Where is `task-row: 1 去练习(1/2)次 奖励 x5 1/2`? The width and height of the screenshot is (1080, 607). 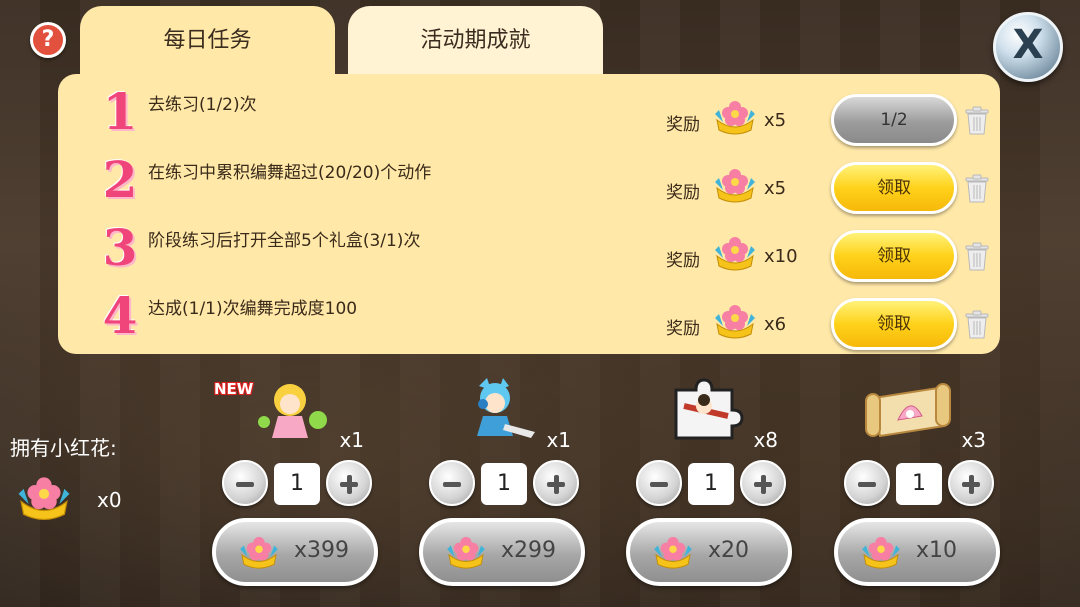 task-row: 1 去练习(1/2)次 奖励 x5 1/2 is located at coordinates (529, 114).